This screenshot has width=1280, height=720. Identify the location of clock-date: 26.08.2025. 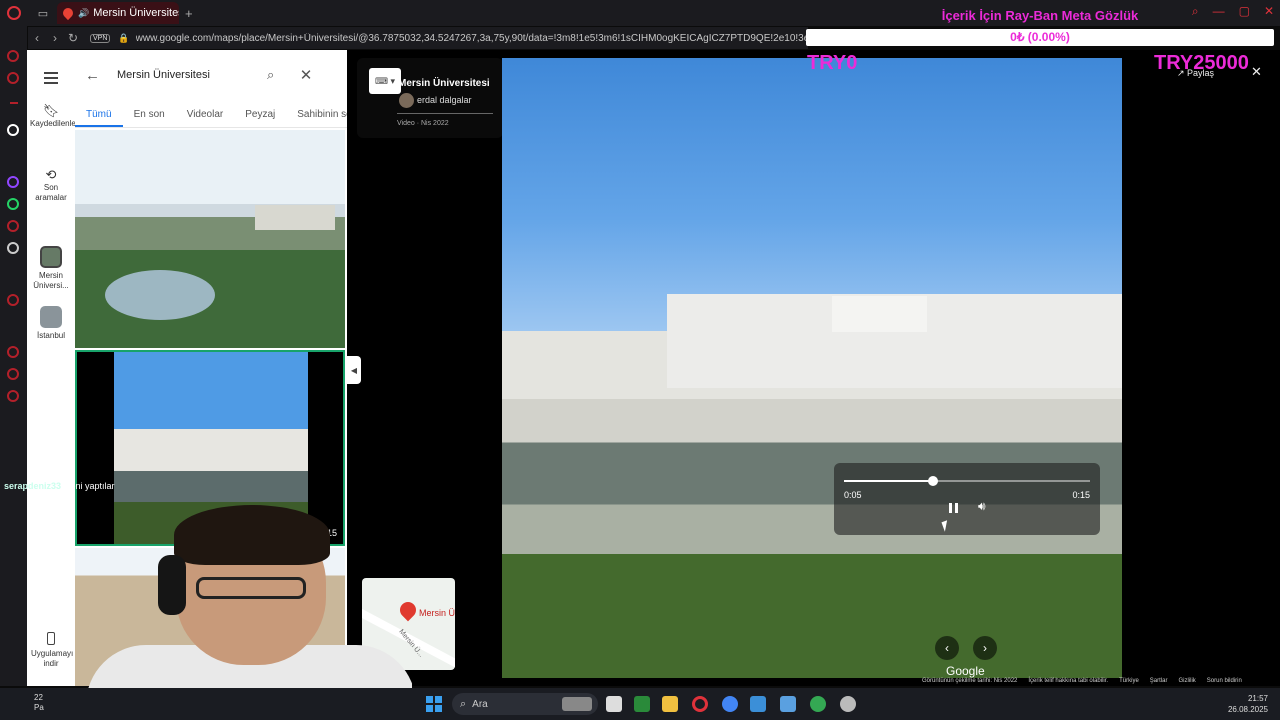
(1247, 709).